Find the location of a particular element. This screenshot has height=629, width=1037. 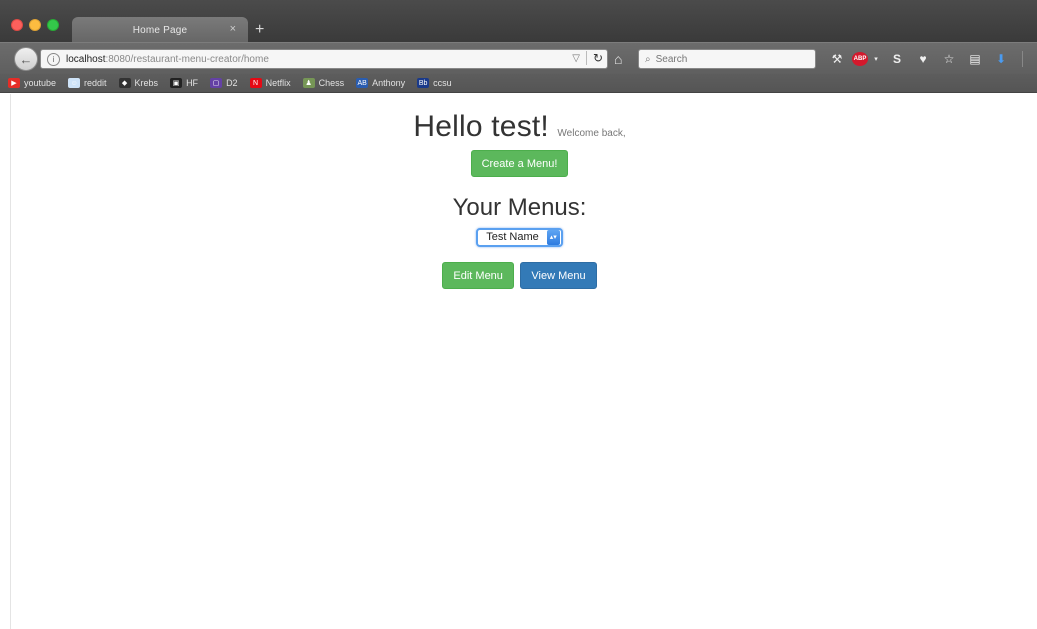

bookmark-label: ccsu is located at coordinates (442, 83).